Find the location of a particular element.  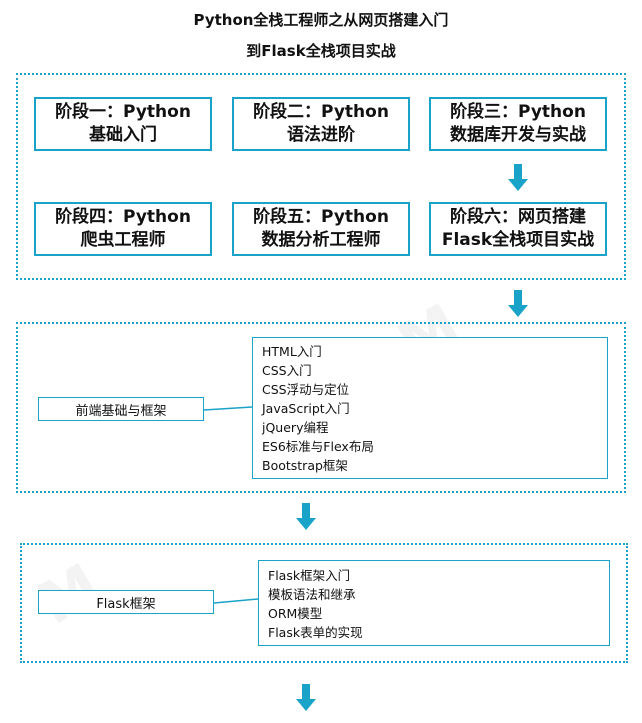

flask-topic-box: Flask框架 is located at coordinates (126, 602).